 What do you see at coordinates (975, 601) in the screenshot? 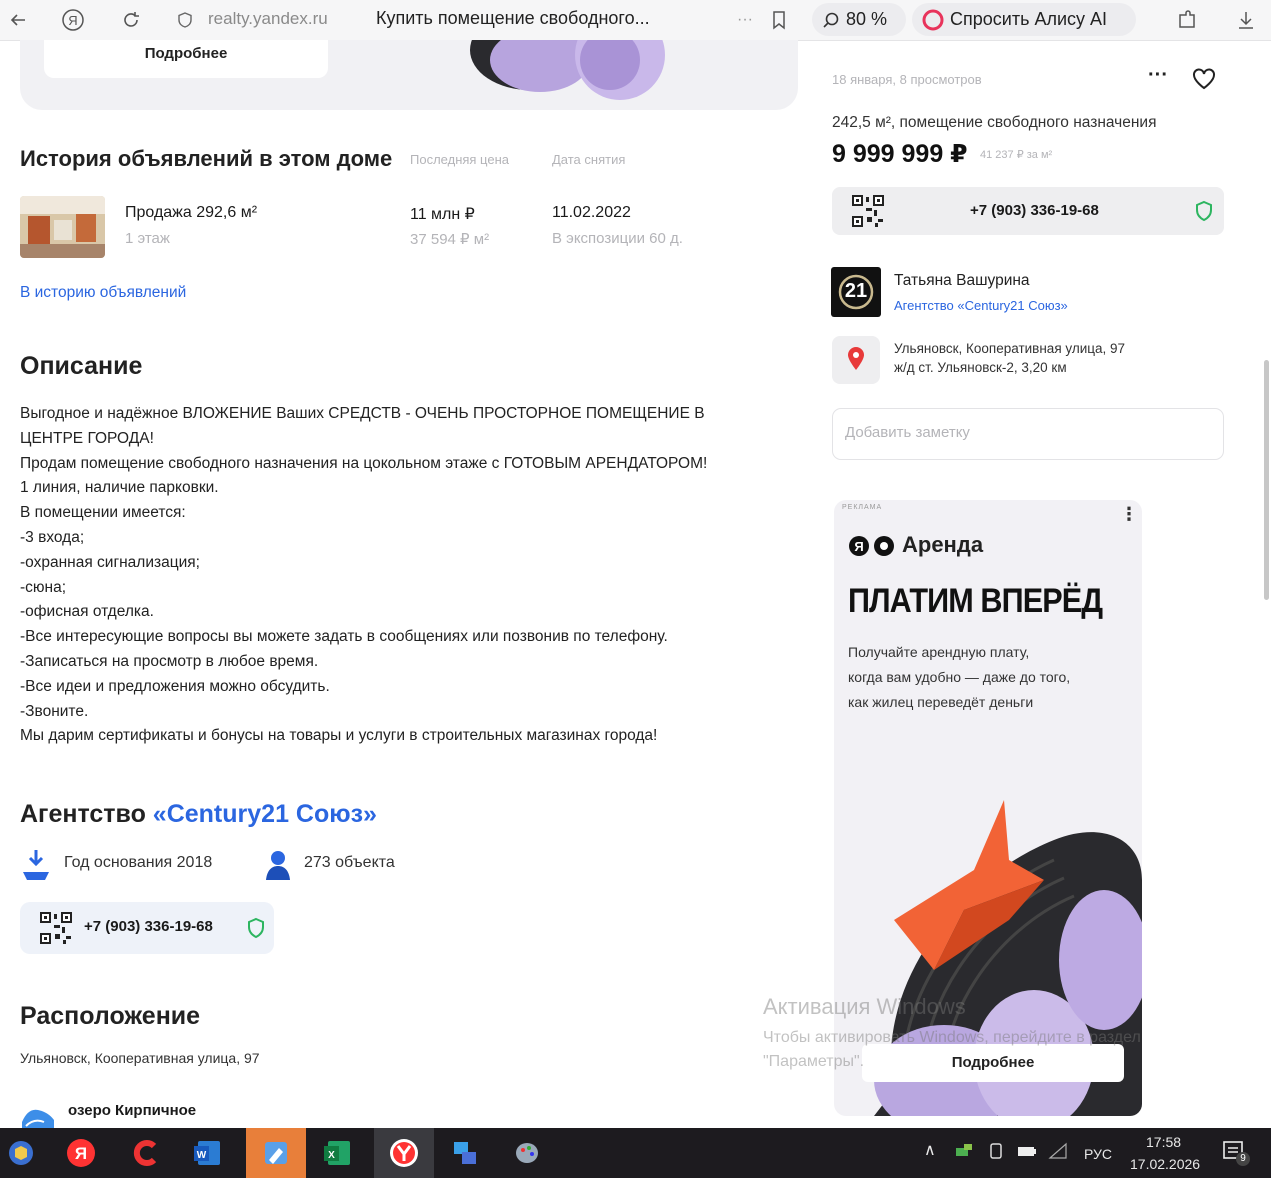
I see `ad-headline: ПЛАТИМ ВПЕРЁД` at bounding box center [975, 601].